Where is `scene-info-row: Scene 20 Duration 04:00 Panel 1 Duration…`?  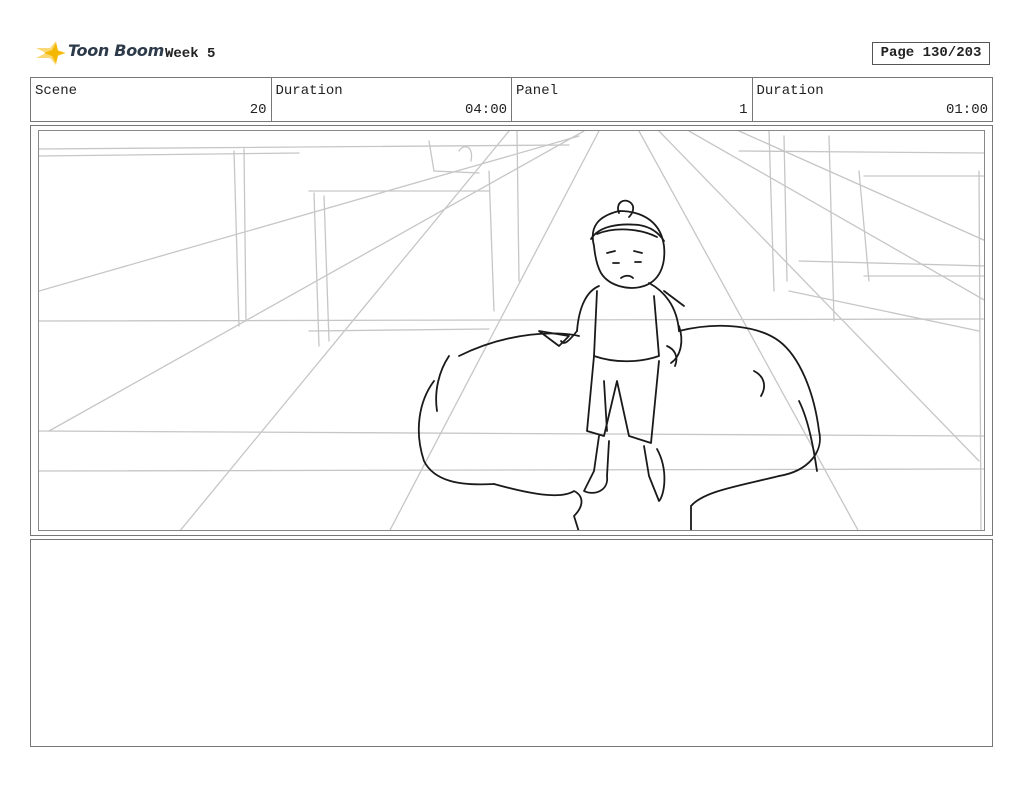
scene-info-row: Scene 20 Duration 04:00 Panel 1 Duration… is located at coordinates (511, 99).